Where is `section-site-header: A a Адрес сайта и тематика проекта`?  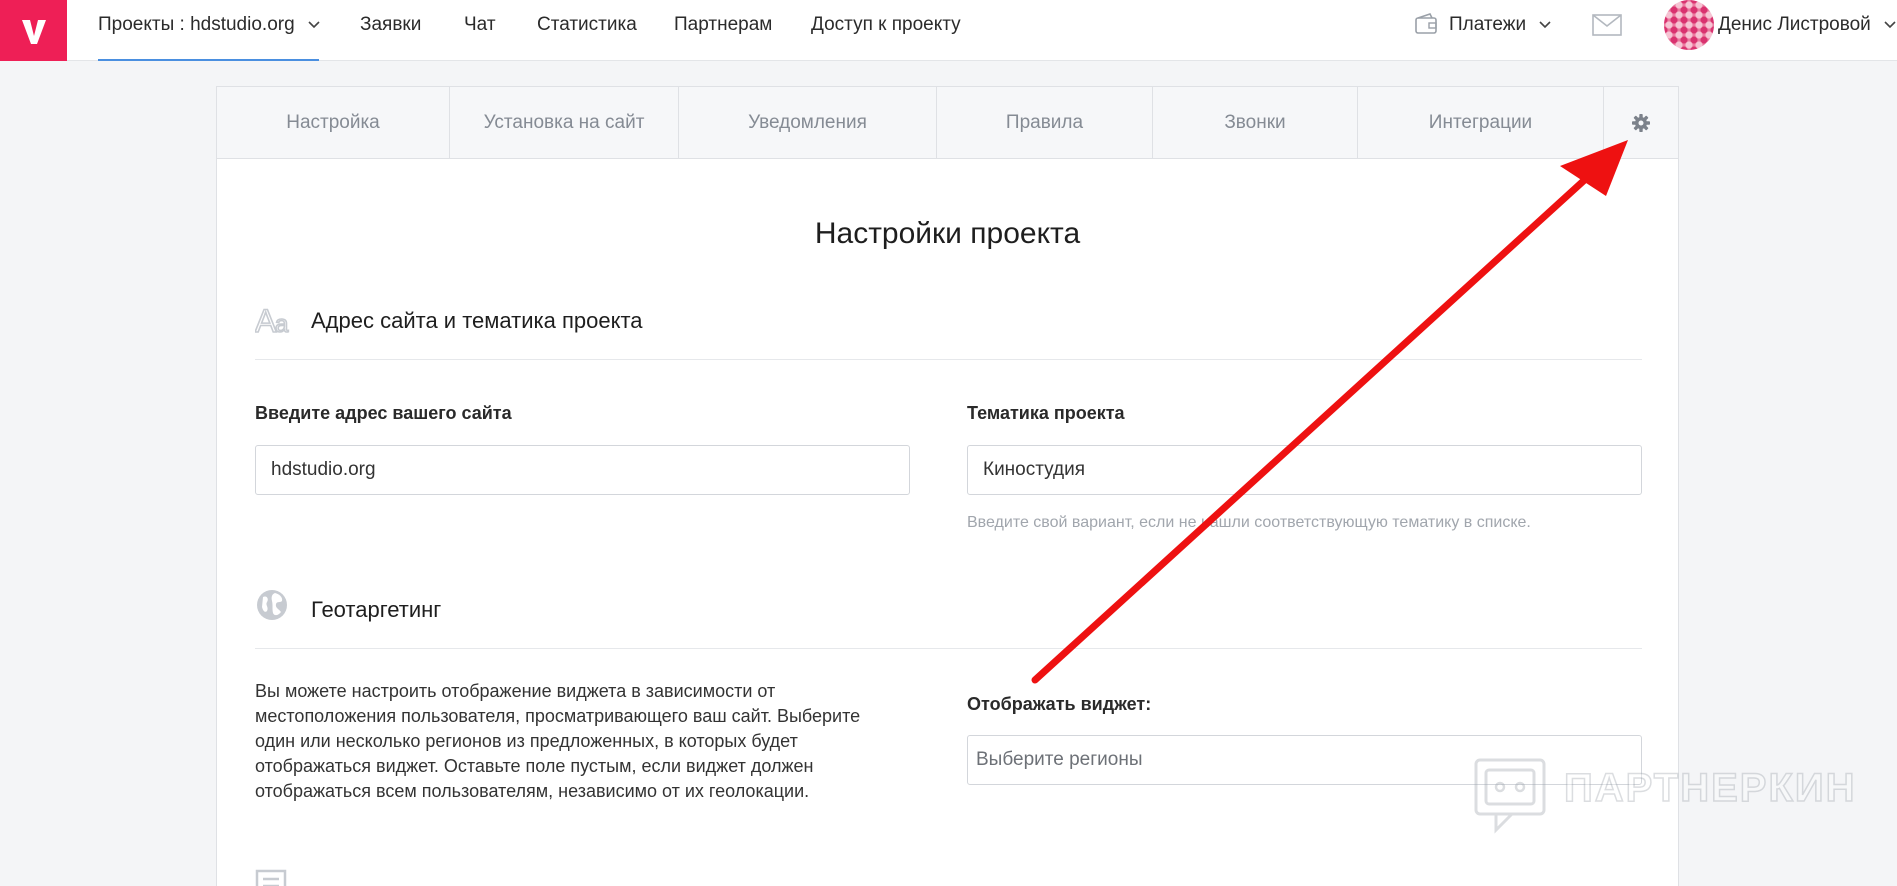 section-site-header: A a Адрес сайта и тематика проекта is located at coordinates (948, 330).